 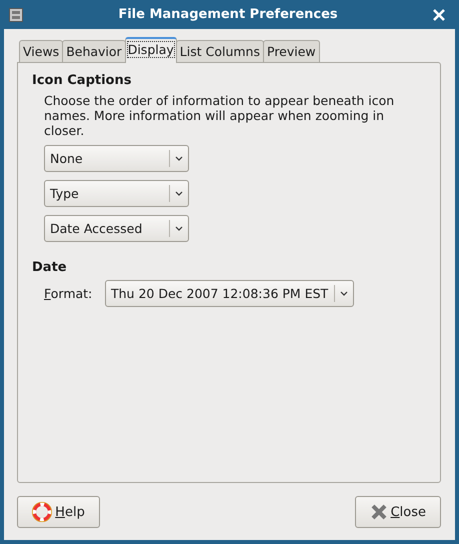 I want to click on tab: List Columns, so click(x=220, y=51).